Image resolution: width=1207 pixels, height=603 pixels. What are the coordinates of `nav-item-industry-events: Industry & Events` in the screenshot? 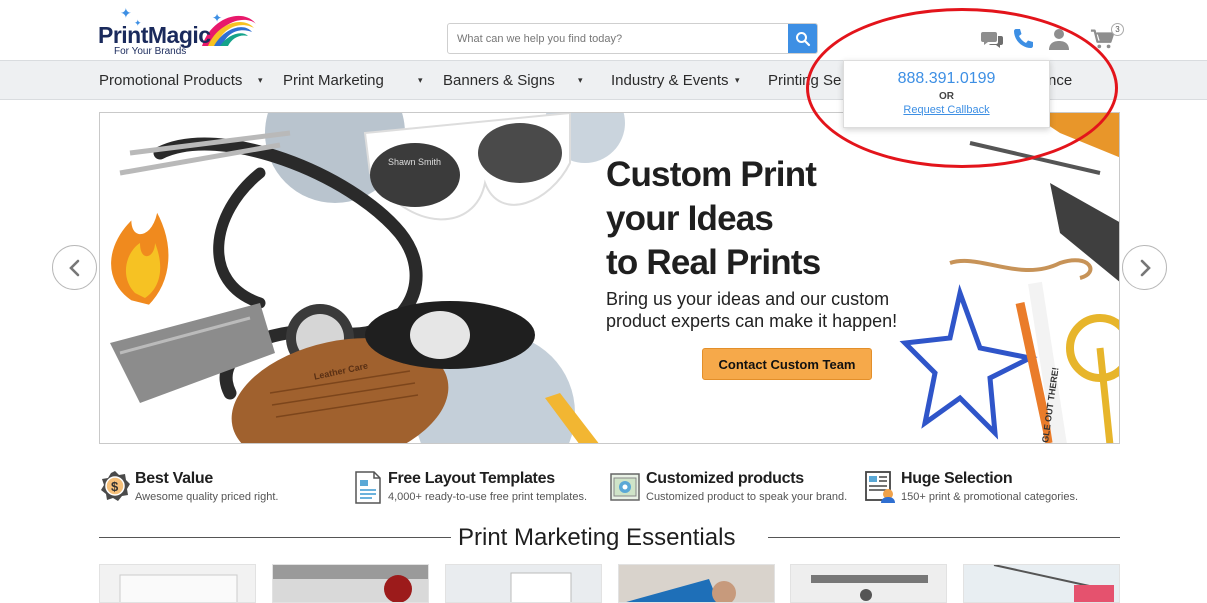 It's located at (670, 80).